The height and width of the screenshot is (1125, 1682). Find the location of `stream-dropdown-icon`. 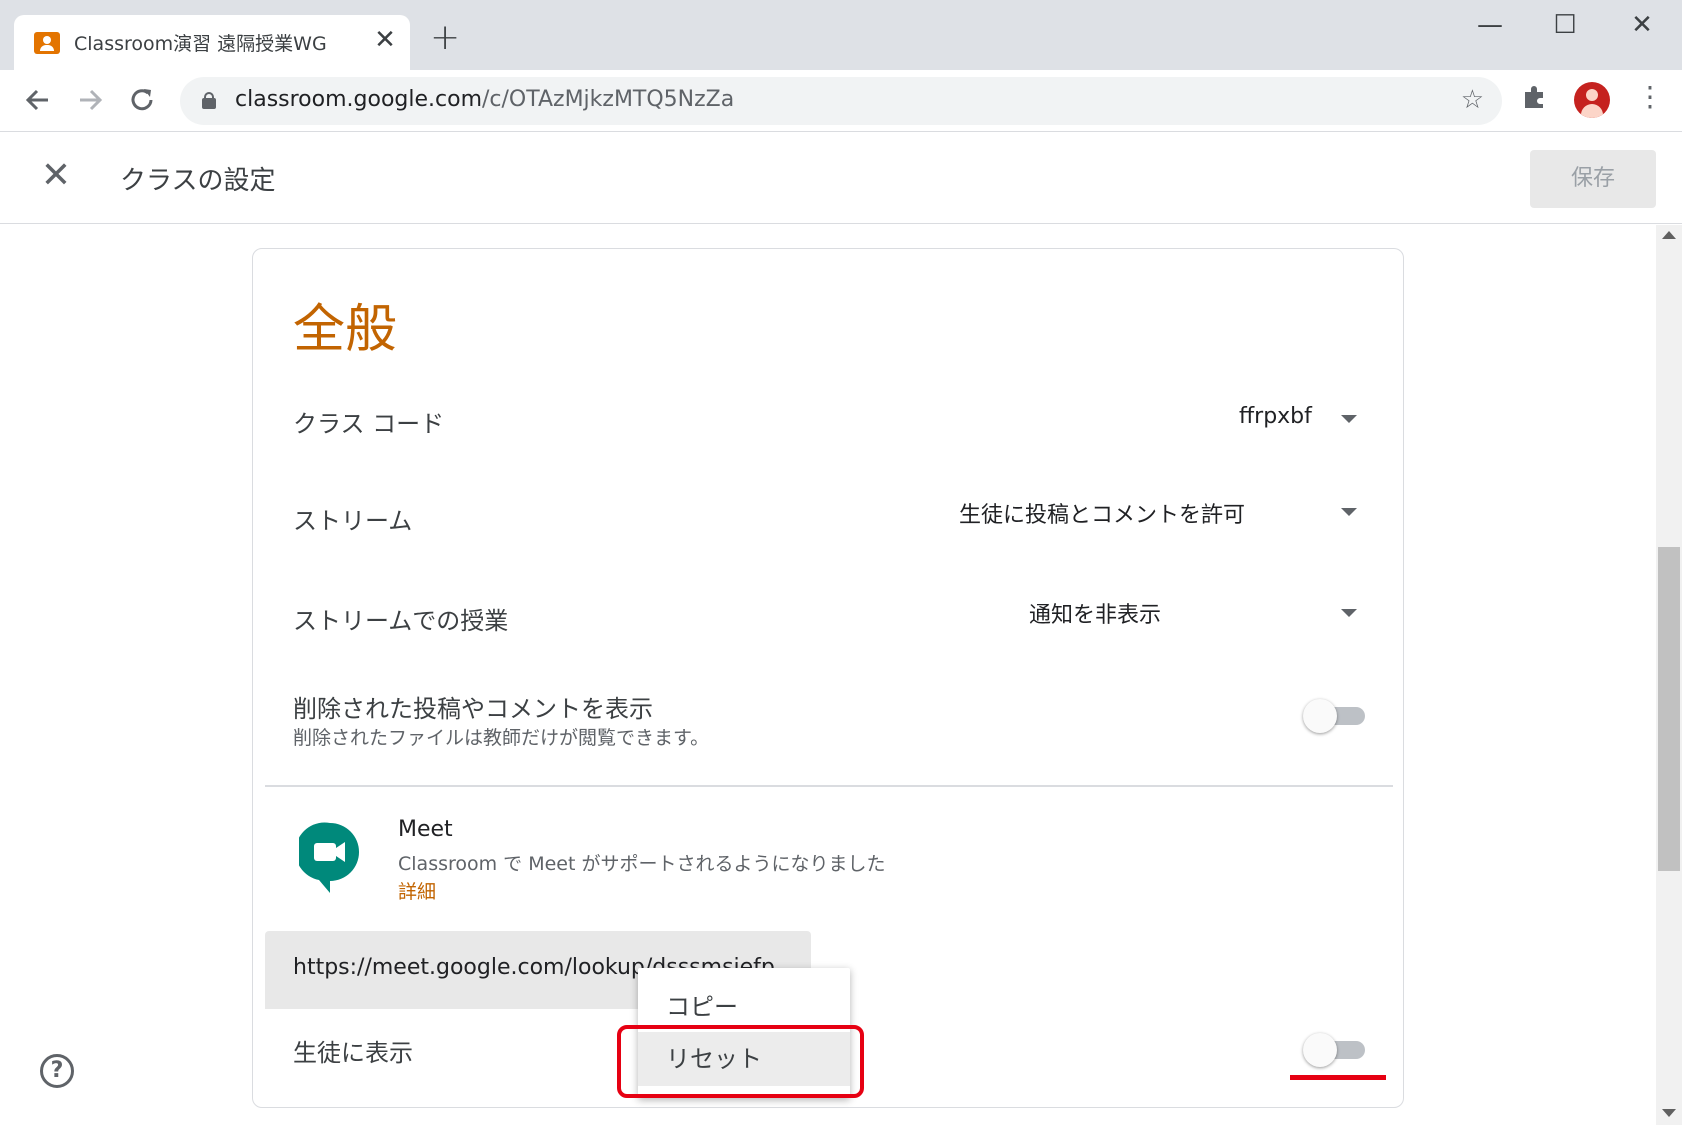

stream-dropdown-icon is located at coordinates (1349, 512).